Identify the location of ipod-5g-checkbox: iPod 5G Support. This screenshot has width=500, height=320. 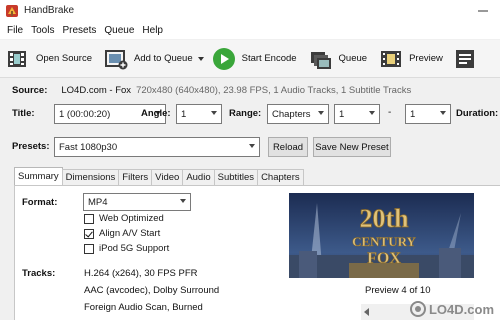
(126, 248).